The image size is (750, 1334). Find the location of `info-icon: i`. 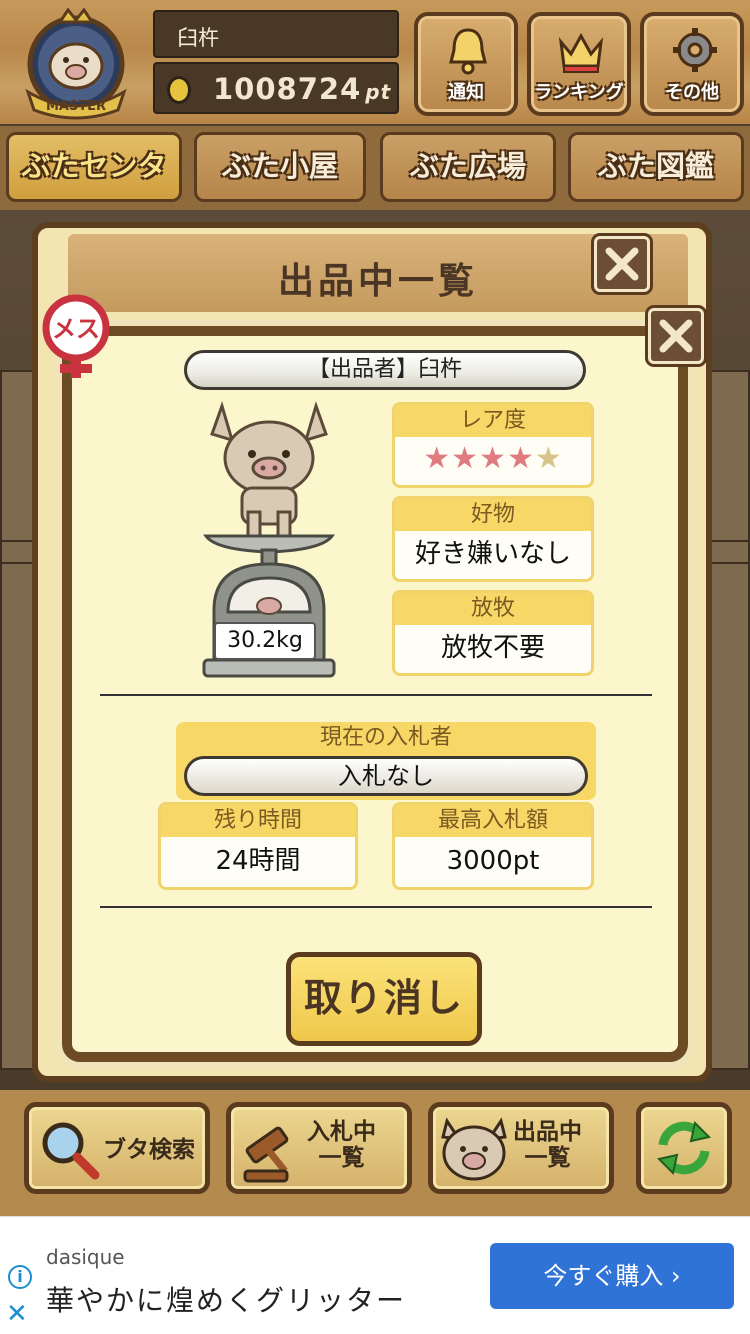

info-icon: i is located at coordinates (20, 1277).